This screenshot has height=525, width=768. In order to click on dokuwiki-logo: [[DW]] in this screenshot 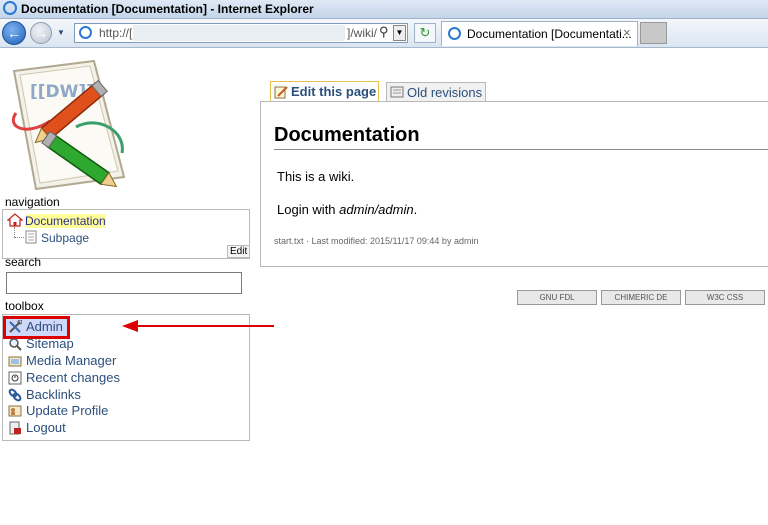, I will do `click(74, 124)`.